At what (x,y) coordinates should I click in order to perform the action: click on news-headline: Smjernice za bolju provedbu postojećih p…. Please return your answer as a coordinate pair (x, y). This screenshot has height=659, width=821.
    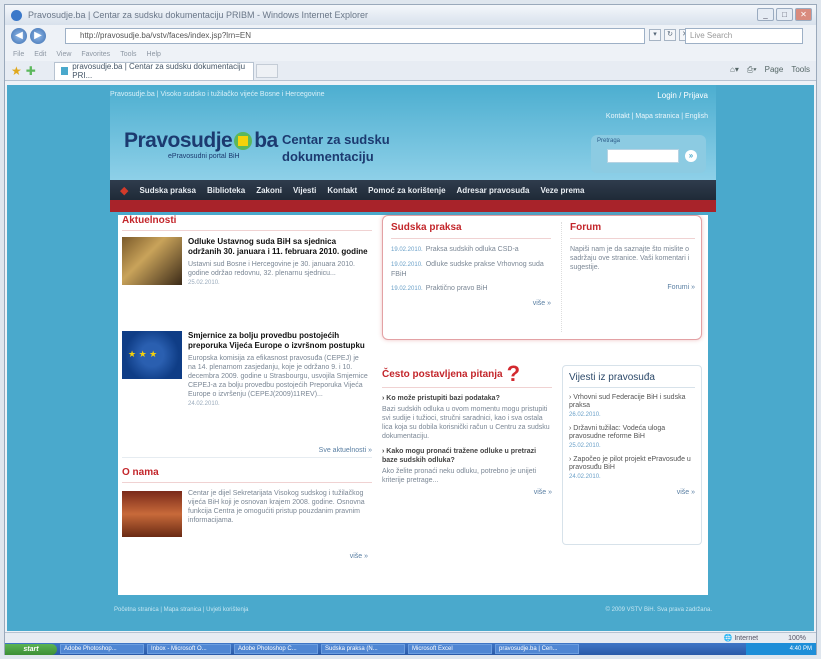
    Looking at the image, I should click on (278, 341).